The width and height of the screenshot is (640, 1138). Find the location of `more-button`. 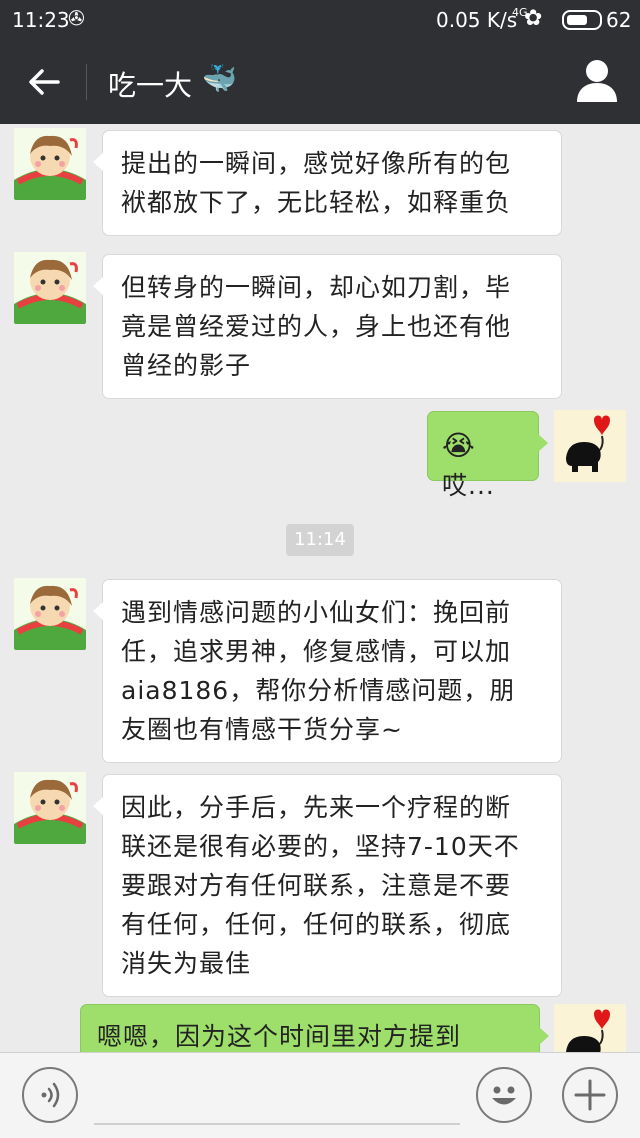

more-button is located at coordinates (590, 1095).